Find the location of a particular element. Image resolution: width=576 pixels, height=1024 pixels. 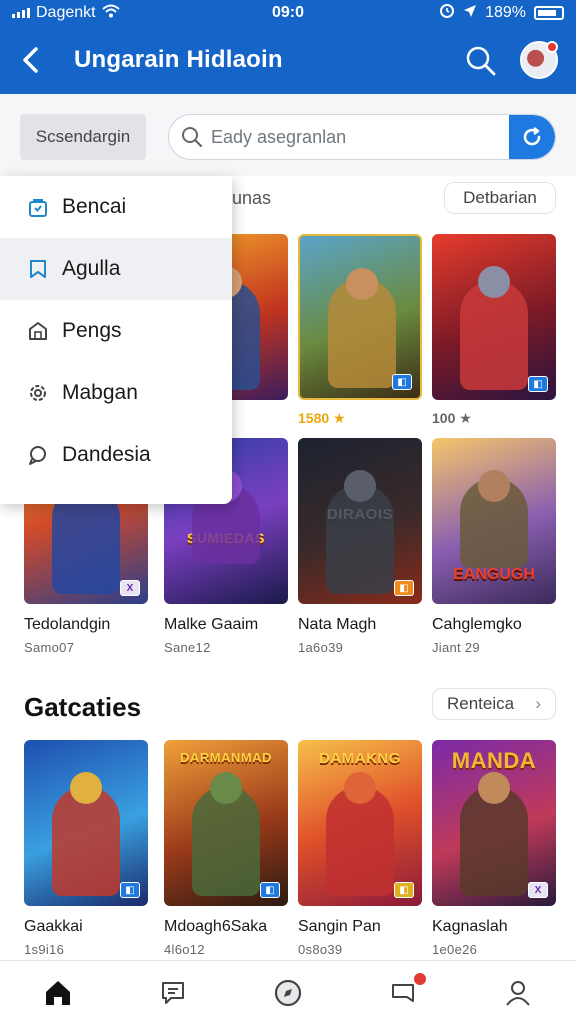

game-subtitle: 1a6o39 is located at coordinates (321, 647).